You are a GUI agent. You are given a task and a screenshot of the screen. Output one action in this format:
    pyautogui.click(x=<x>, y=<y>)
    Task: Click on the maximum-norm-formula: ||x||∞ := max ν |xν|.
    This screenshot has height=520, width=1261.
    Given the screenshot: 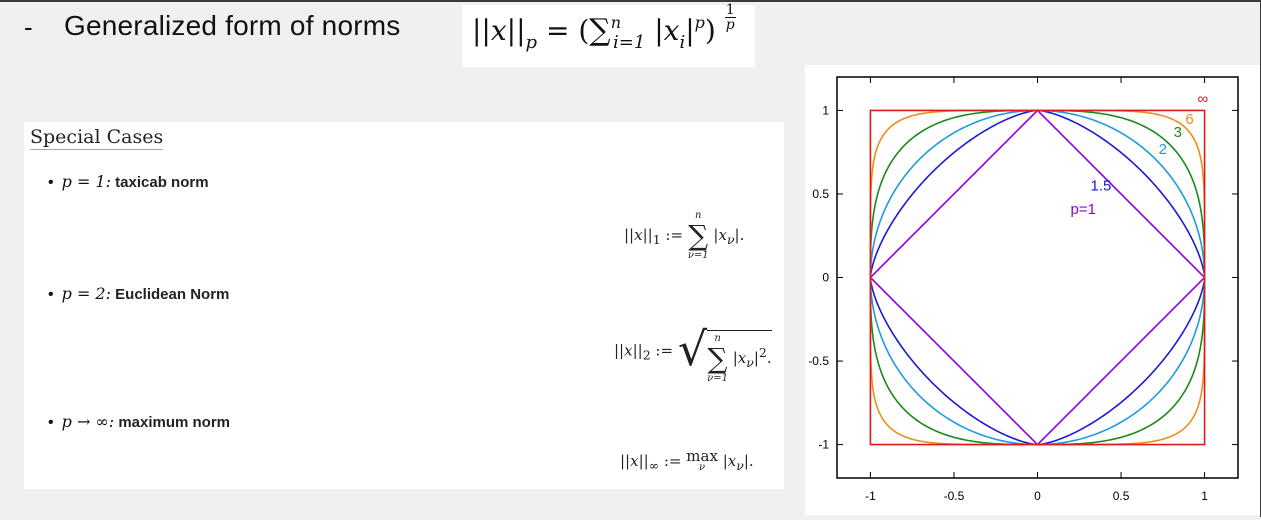 What is the action you would take?
    pyautogui.click(x=687, y=460)
    